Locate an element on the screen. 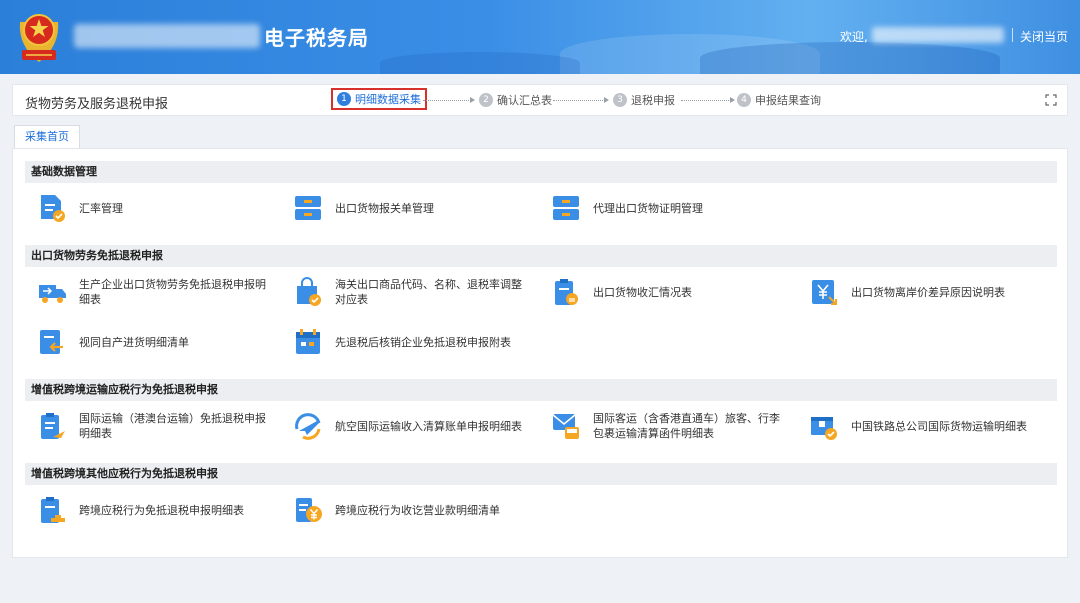 Image resolution: width=1080 pixels, height=603 pixels. menu-item: 海关出口商品代码、名称、退税率调整对应表 is located at coordinates (413, 292).